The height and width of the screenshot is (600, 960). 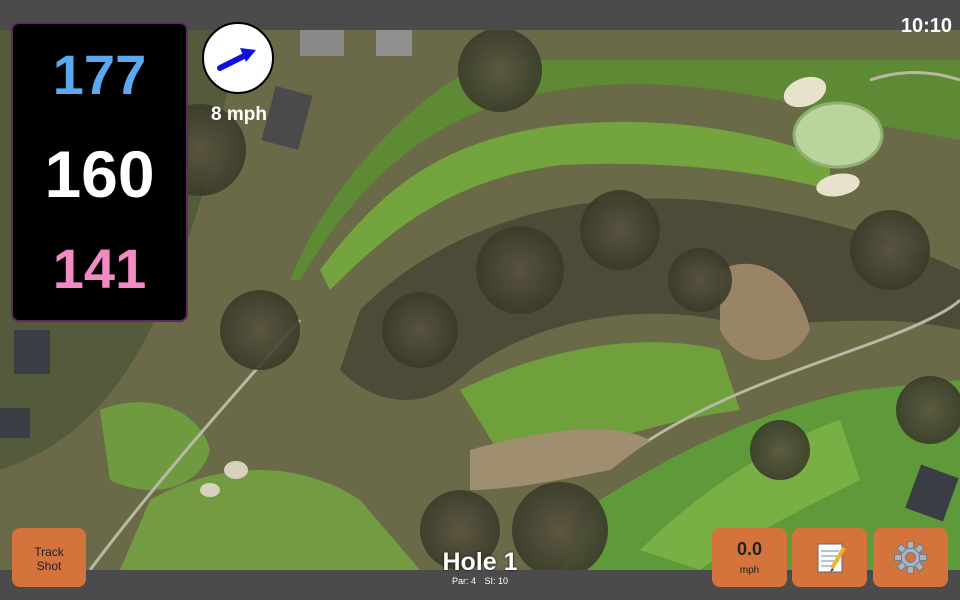 I want to click on track-shot-label: Track Shot, so click(x=49, y=559).